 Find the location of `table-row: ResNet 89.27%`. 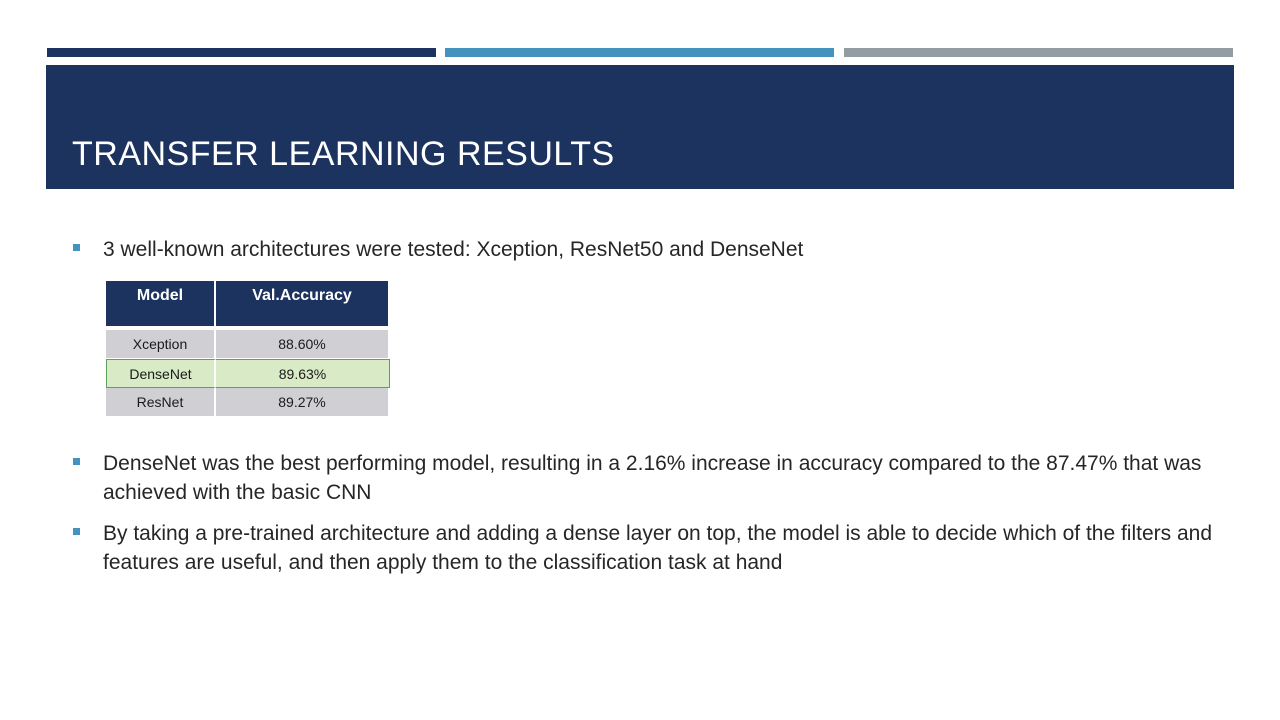

table-row: ResNet 89.27% is located at coordinates (248, 402).